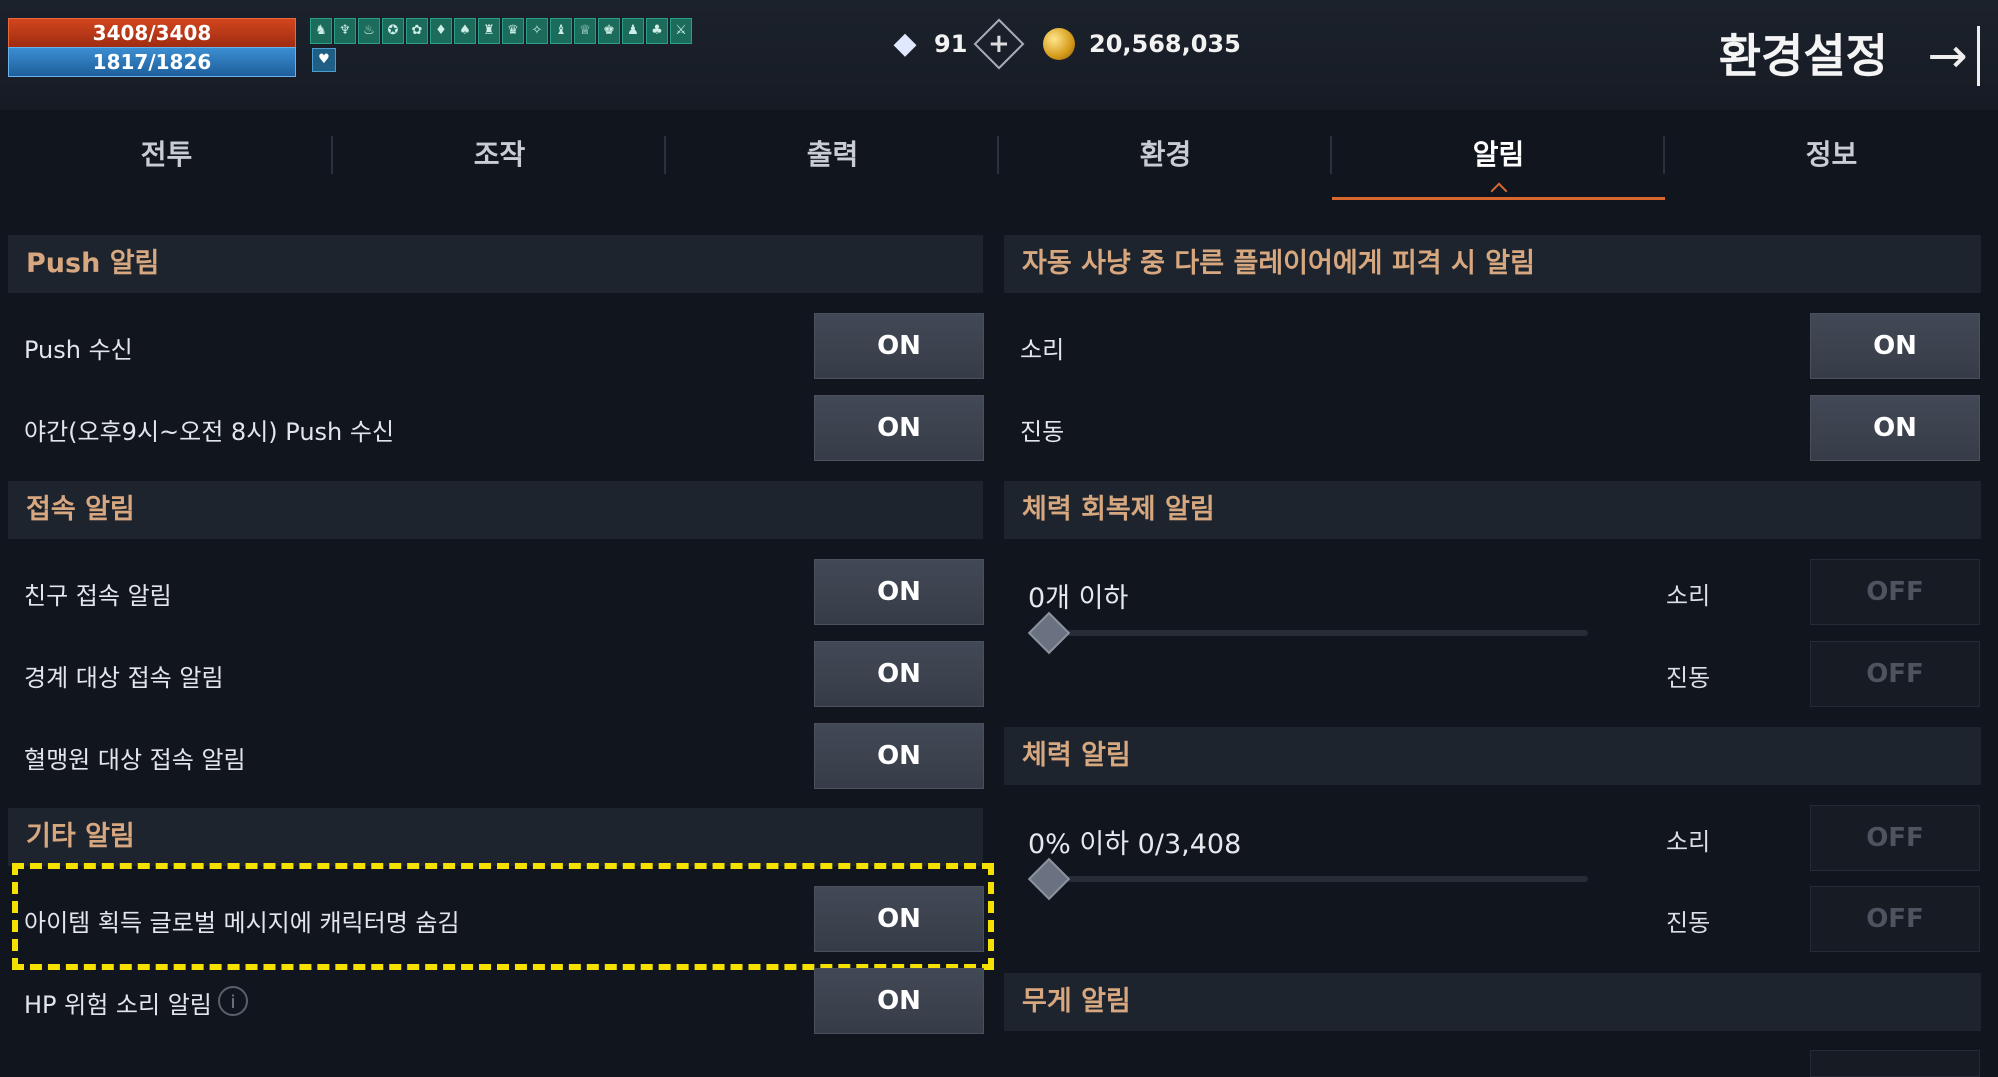 The width and height of the screenshot is (1998, 1077). Describe the element at coordinates (1314, 879) in the screenshot. I see `health-slider-track` at that location.